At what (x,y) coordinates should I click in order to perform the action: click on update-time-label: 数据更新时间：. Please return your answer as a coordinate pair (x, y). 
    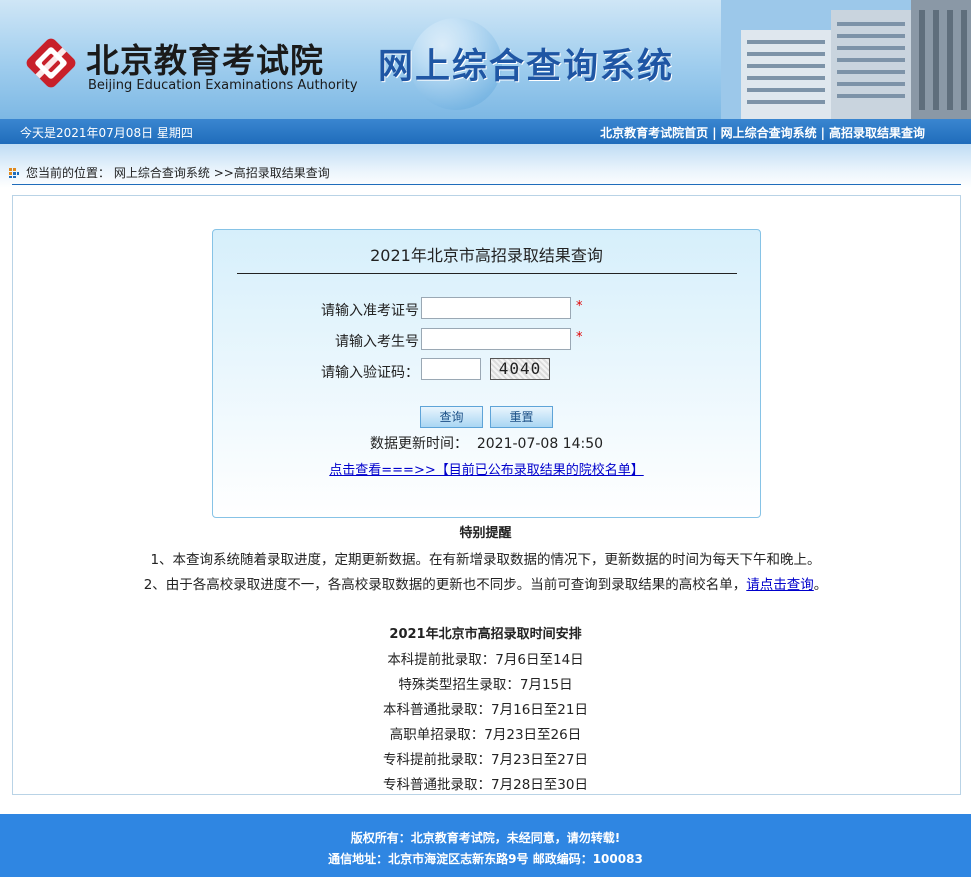
    Looking at the image, I should click on (418, 444).